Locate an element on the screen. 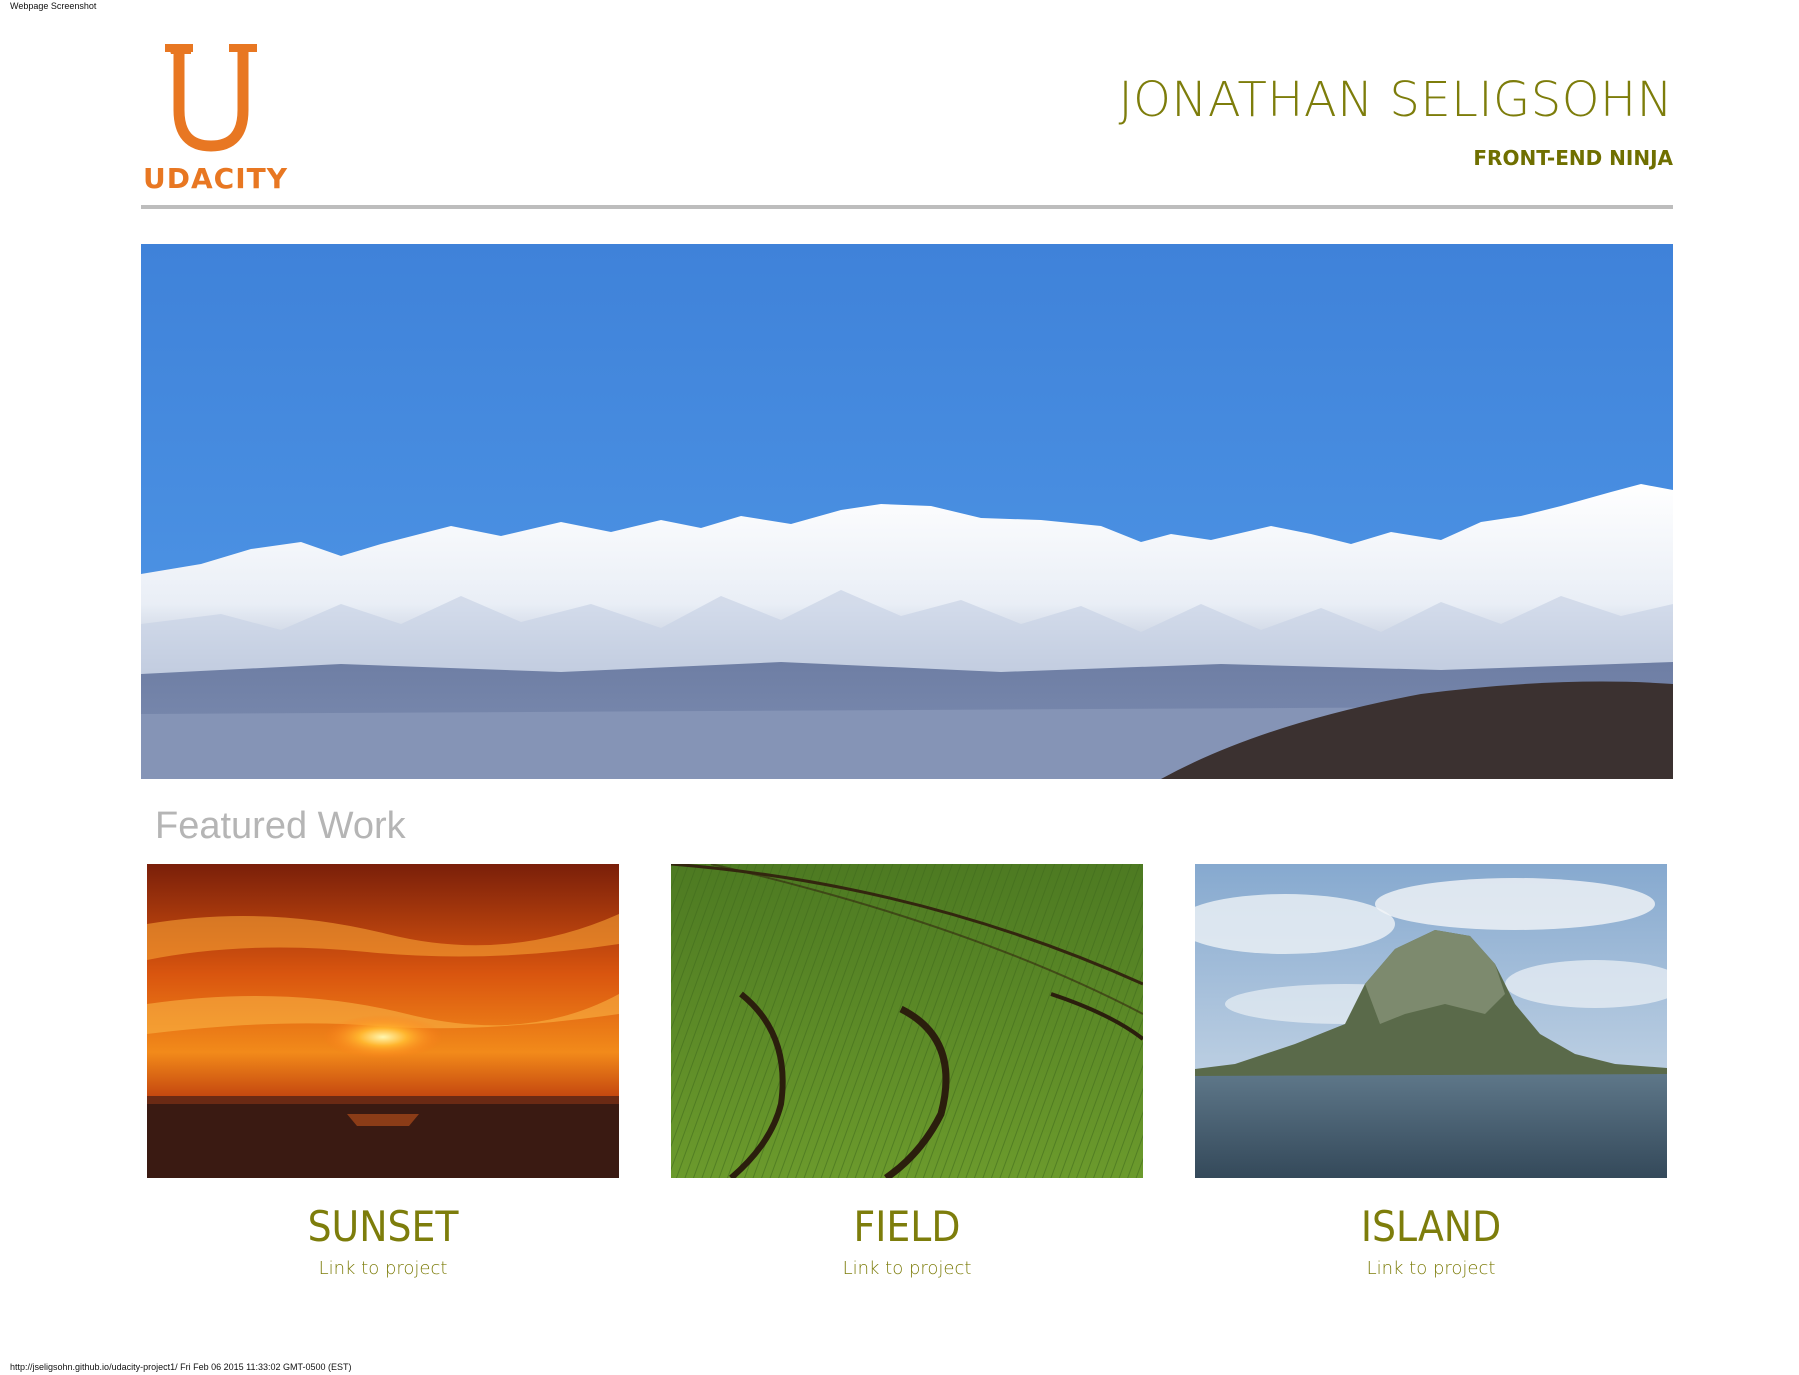  project-title-sunset: SUNSET is located at coordinates (383, 1226).